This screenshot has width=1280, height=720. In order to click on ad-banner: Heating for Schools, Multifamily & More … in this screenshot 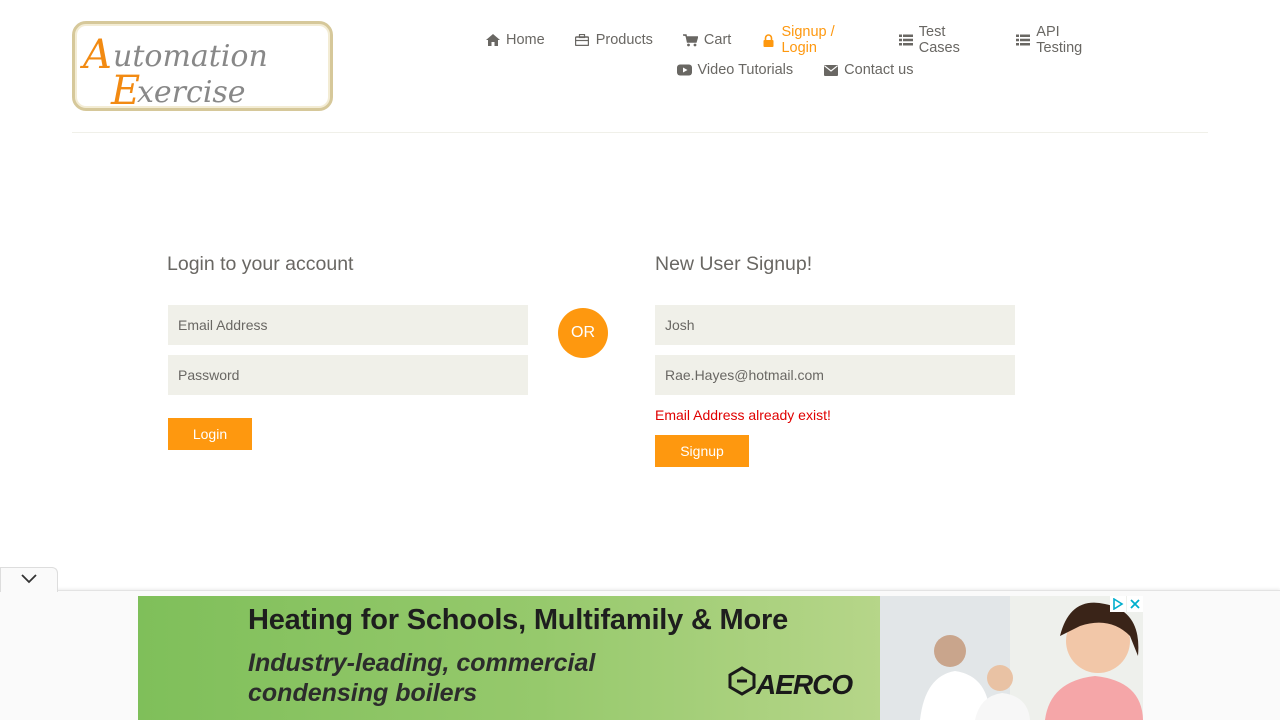, I will do `click(640, 658)`.